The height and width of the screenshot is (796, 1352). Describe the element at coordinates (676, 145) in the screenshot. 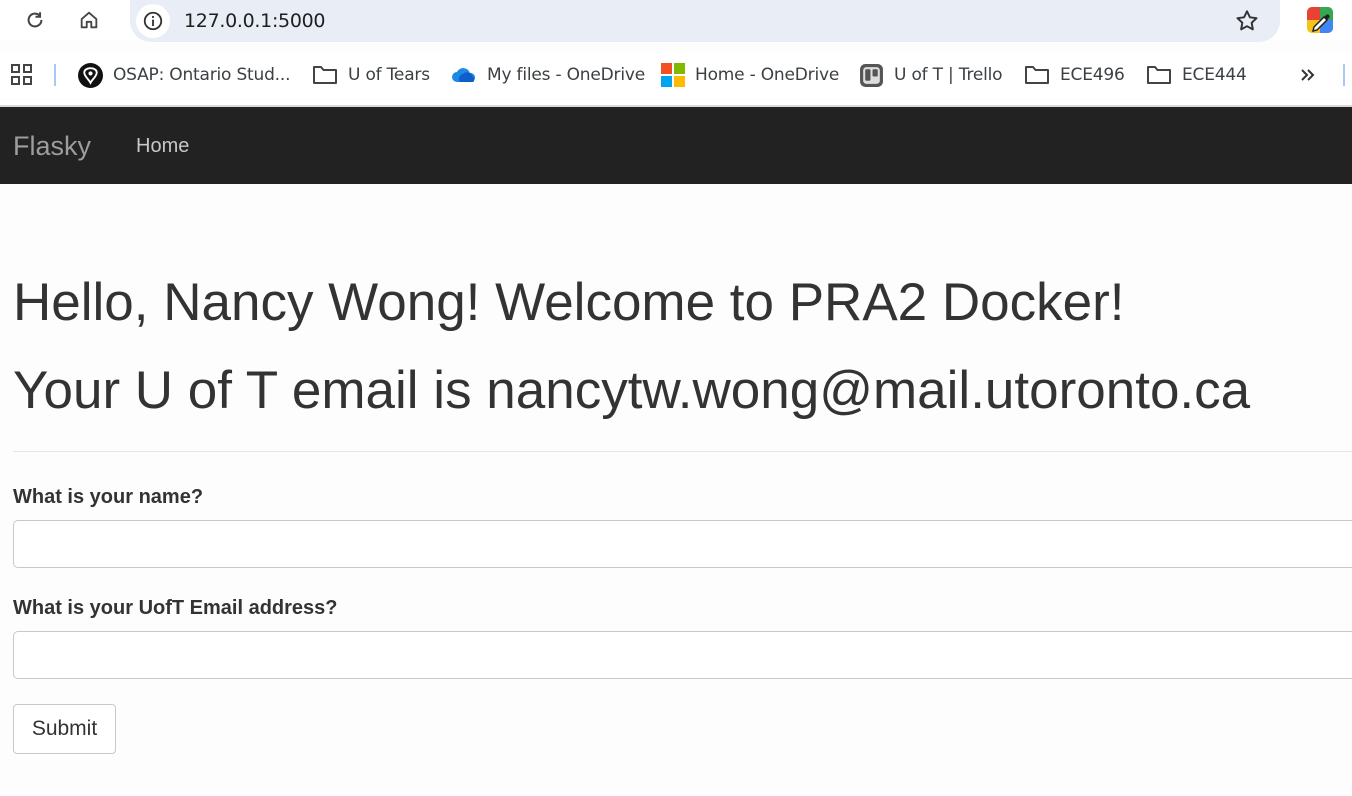

I see `navbar: Flasky Home` at that location.